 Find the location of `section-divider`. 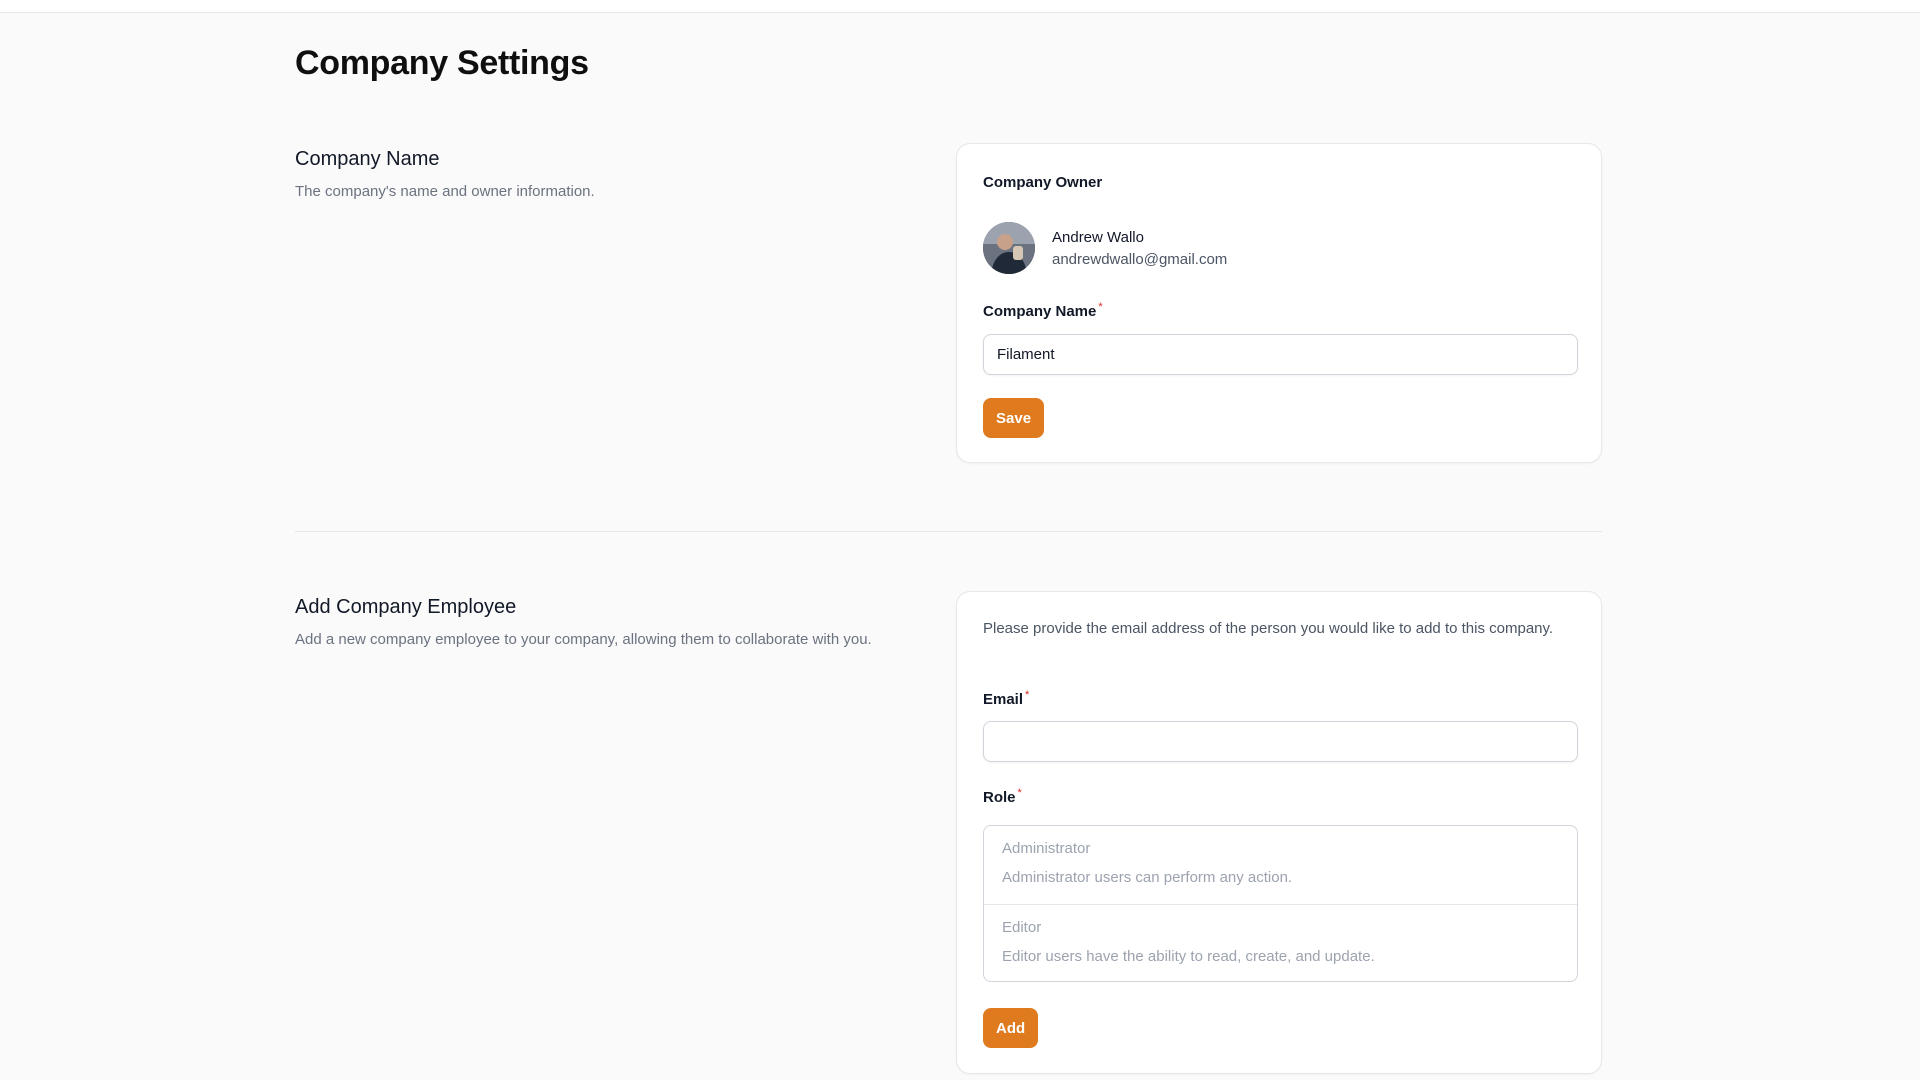

section-divider is located at coordinates (948, 531).